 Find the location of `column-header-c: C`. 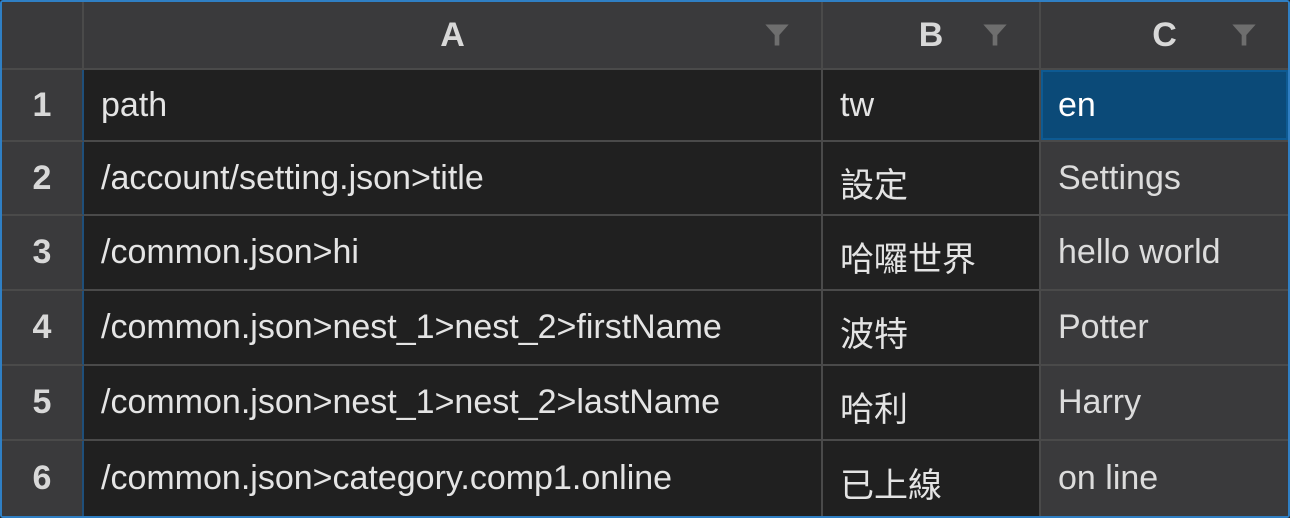

column-header-c: C is located at coordinates (1164, 36).